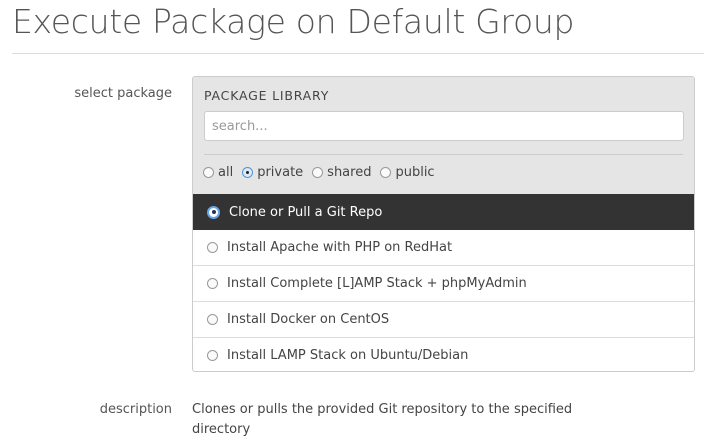 The image size is (704, 448). I want to click on filter-label: shared, so click(349, 172).